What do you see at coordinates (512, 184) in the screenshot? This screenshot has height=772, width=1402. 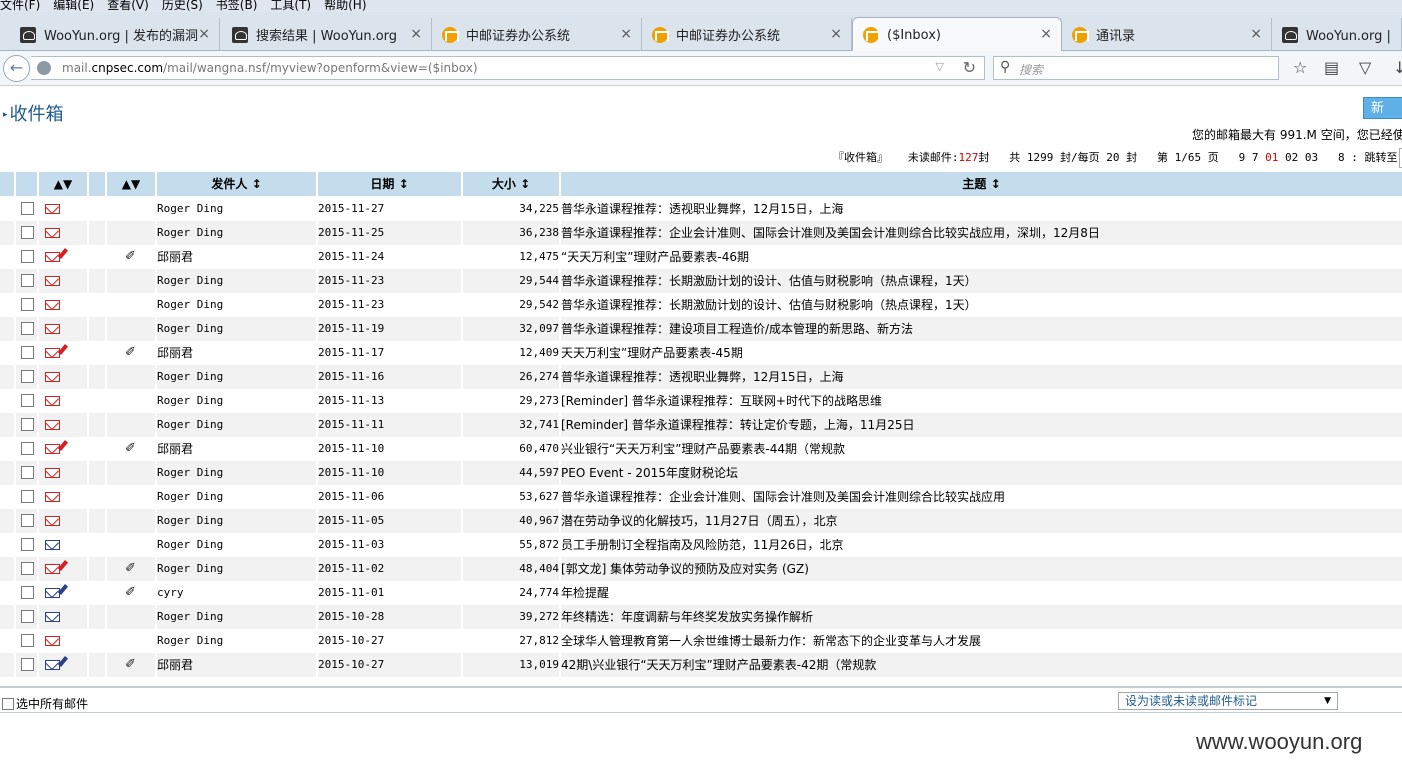 I see `header-size: 大小 ↕` at bounding box center [512, 184].